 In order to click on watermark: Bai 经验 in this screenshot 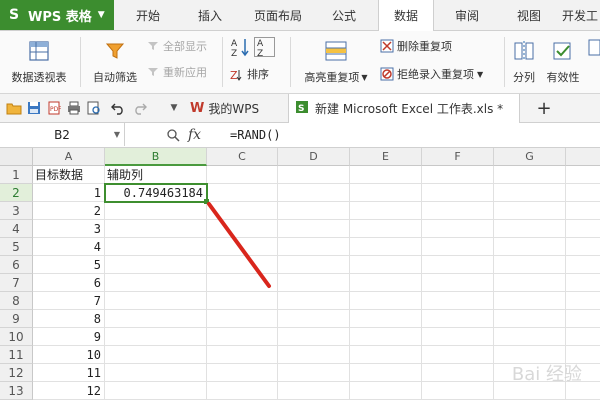, I will do `click(546, 374)`.